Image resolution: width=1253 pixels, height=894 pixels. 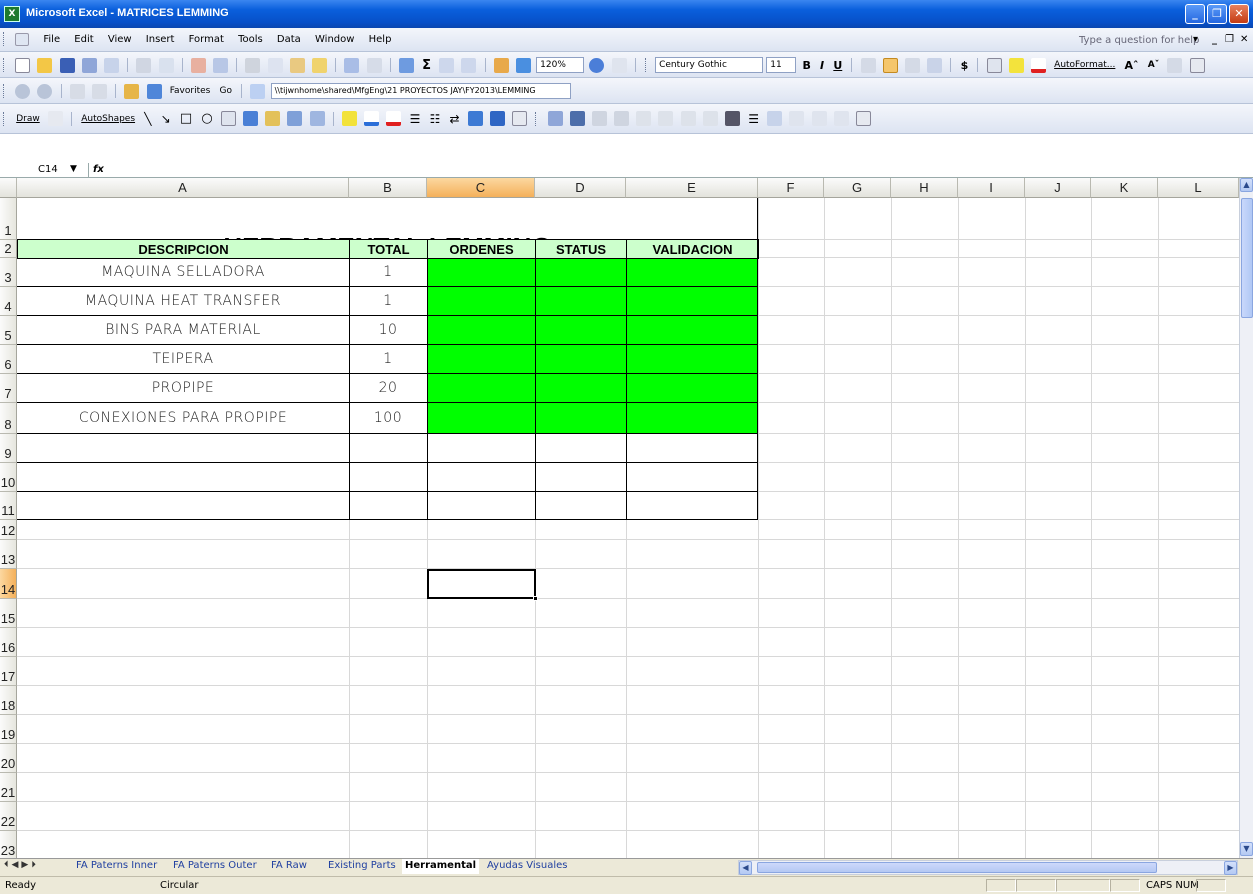 What do you see at coordinates (183, 359) in the screenshot?
I see `cell-desc: TEIPERA` at bounding box center [183, 359].